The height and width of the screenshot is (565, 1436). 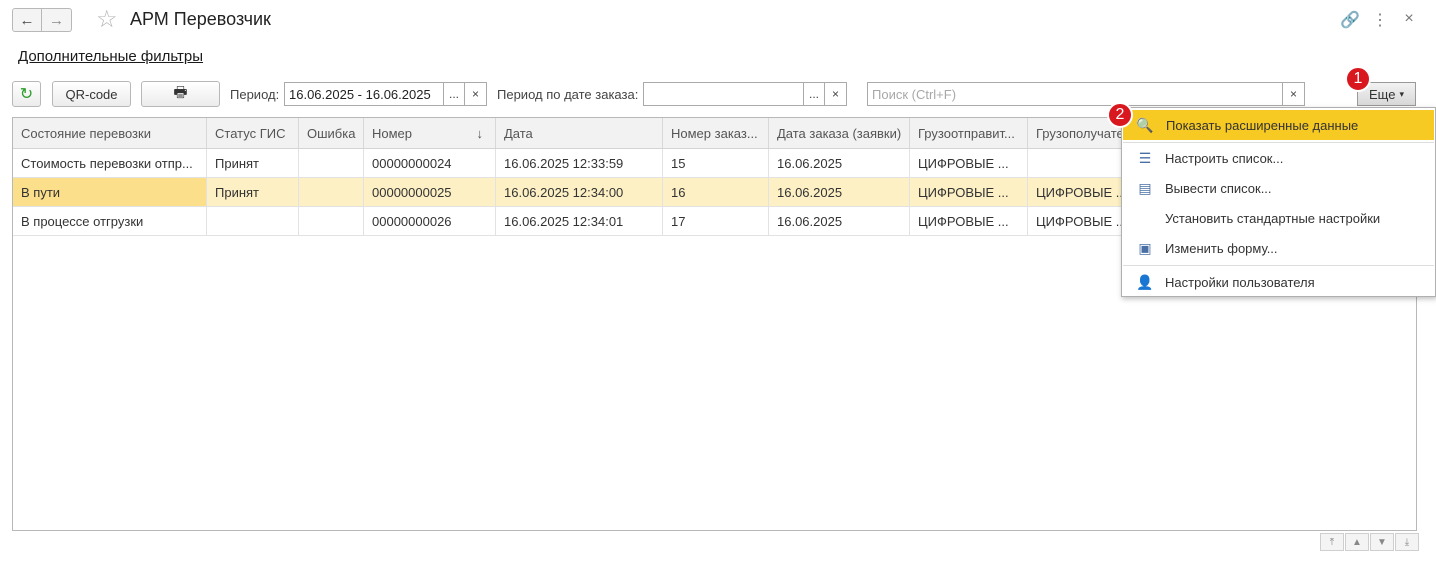 What do you see at coordinates (716, 192) in the screenshot?
I see `cell-order-number: 16` at bounding box center [716, 192].